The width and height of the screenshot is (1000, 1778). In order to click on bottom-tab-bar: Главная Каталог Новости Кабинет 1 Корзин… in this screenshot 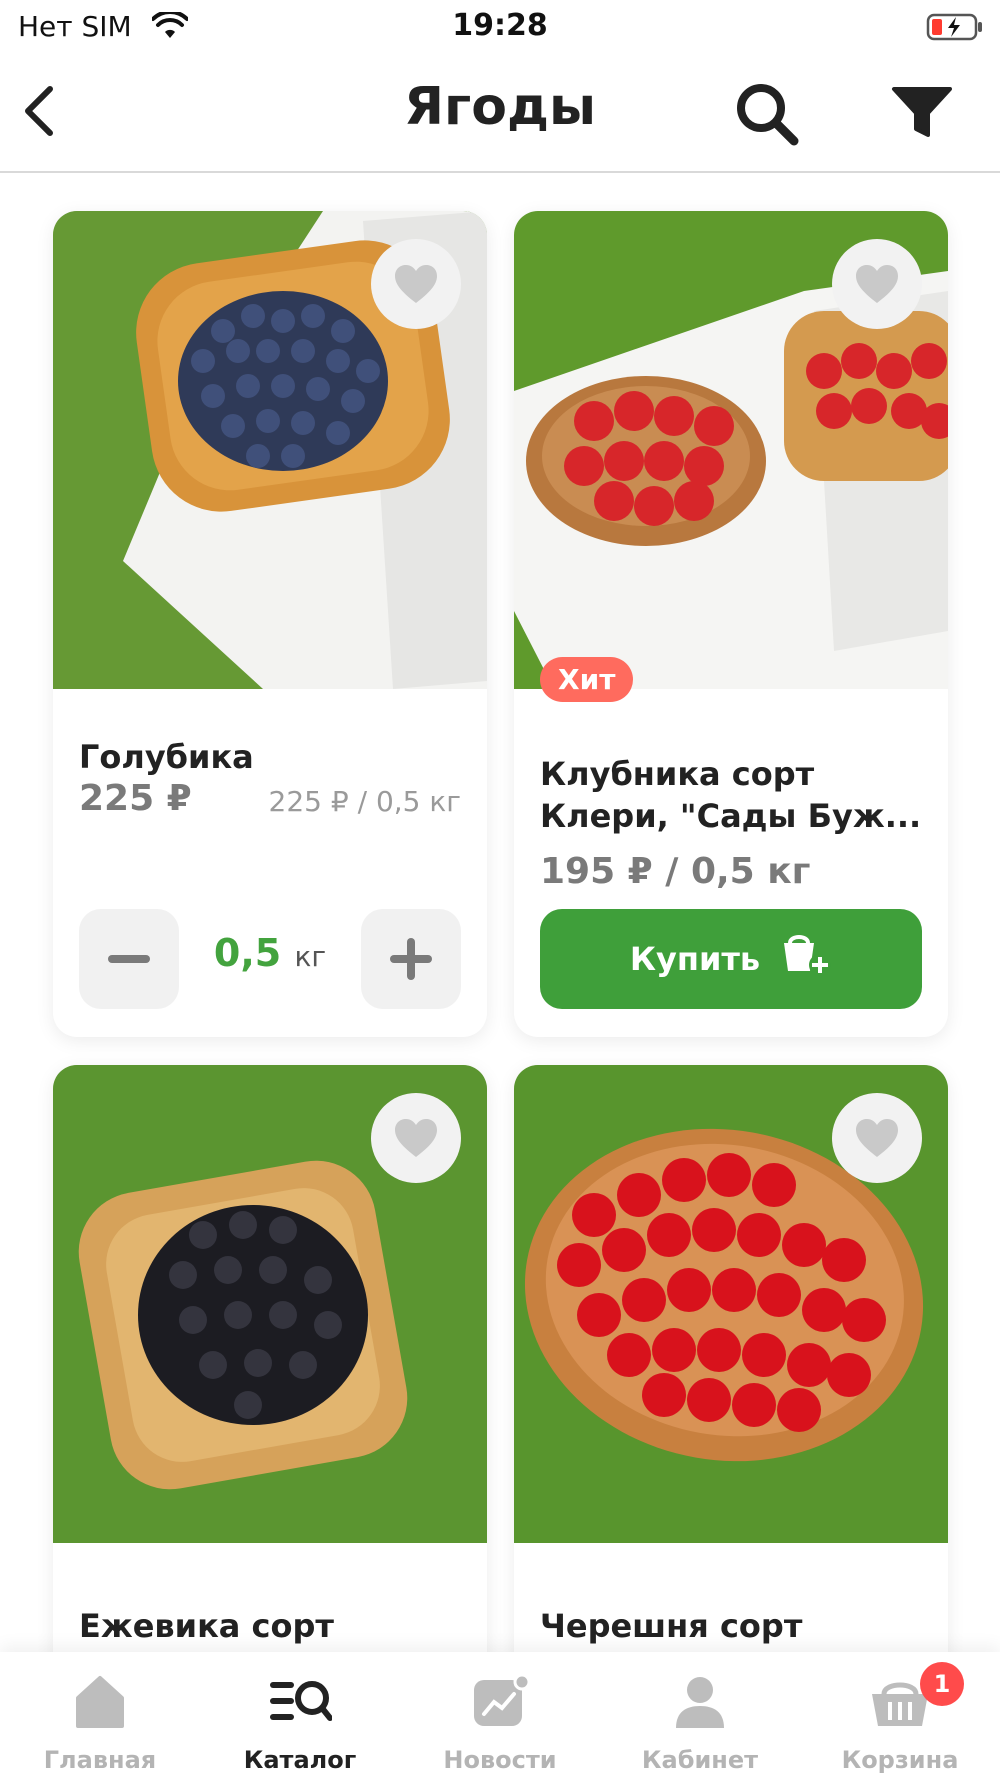, I will do `click(500, 1715)`.